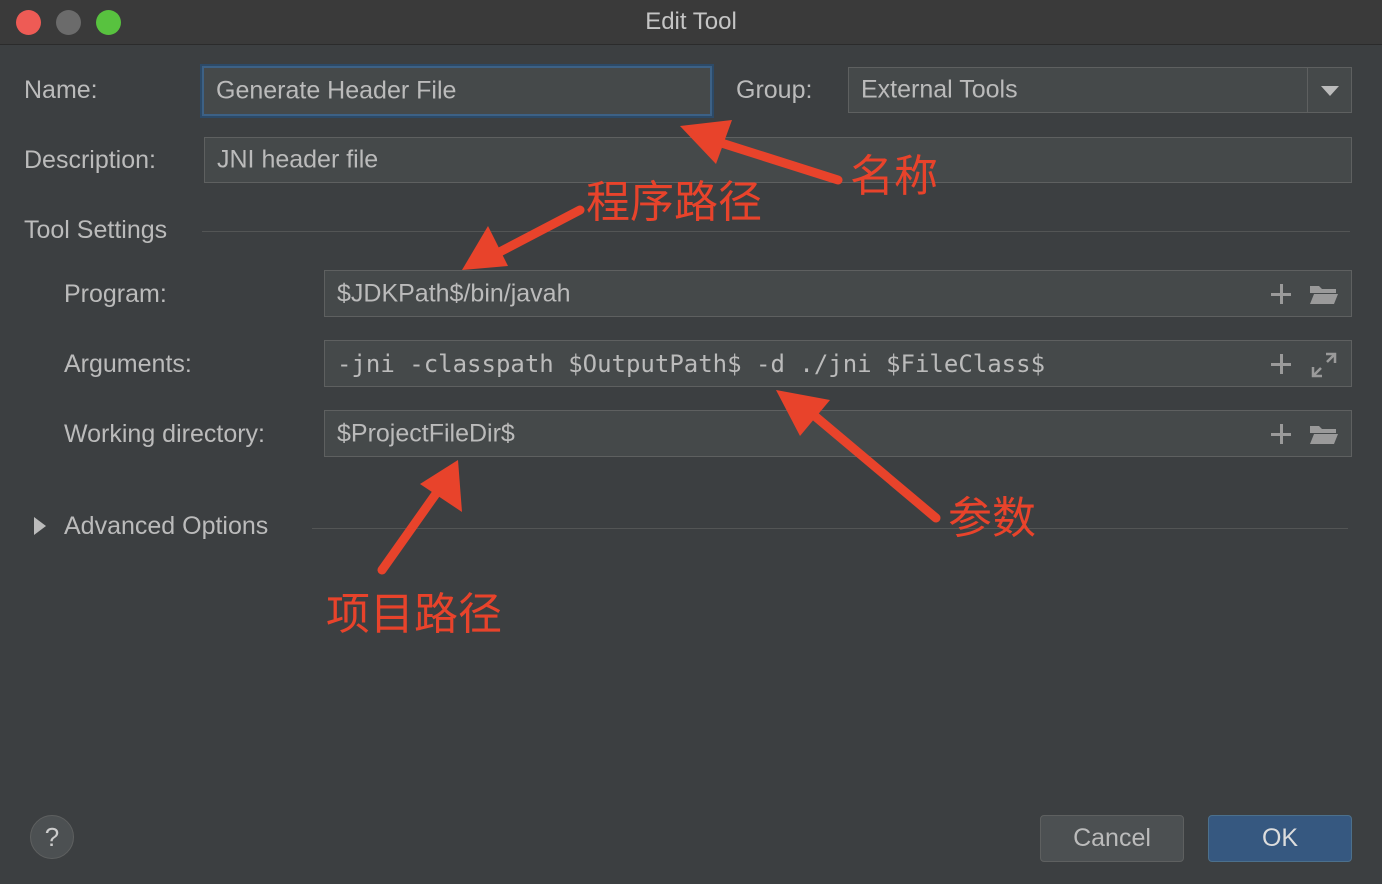 This screenshot has width=1382, height=884. What do you see at coordinates (90, 160) in the screenshot?
I see `description-label: Description:` at bounding box center [90, 160].